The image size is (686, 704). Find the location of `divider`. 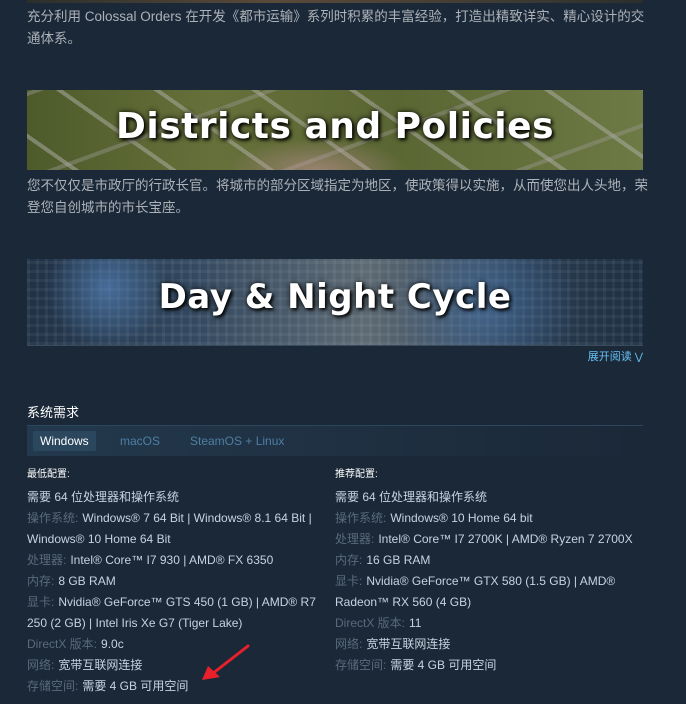

divider is located at coordinates (335, 345).